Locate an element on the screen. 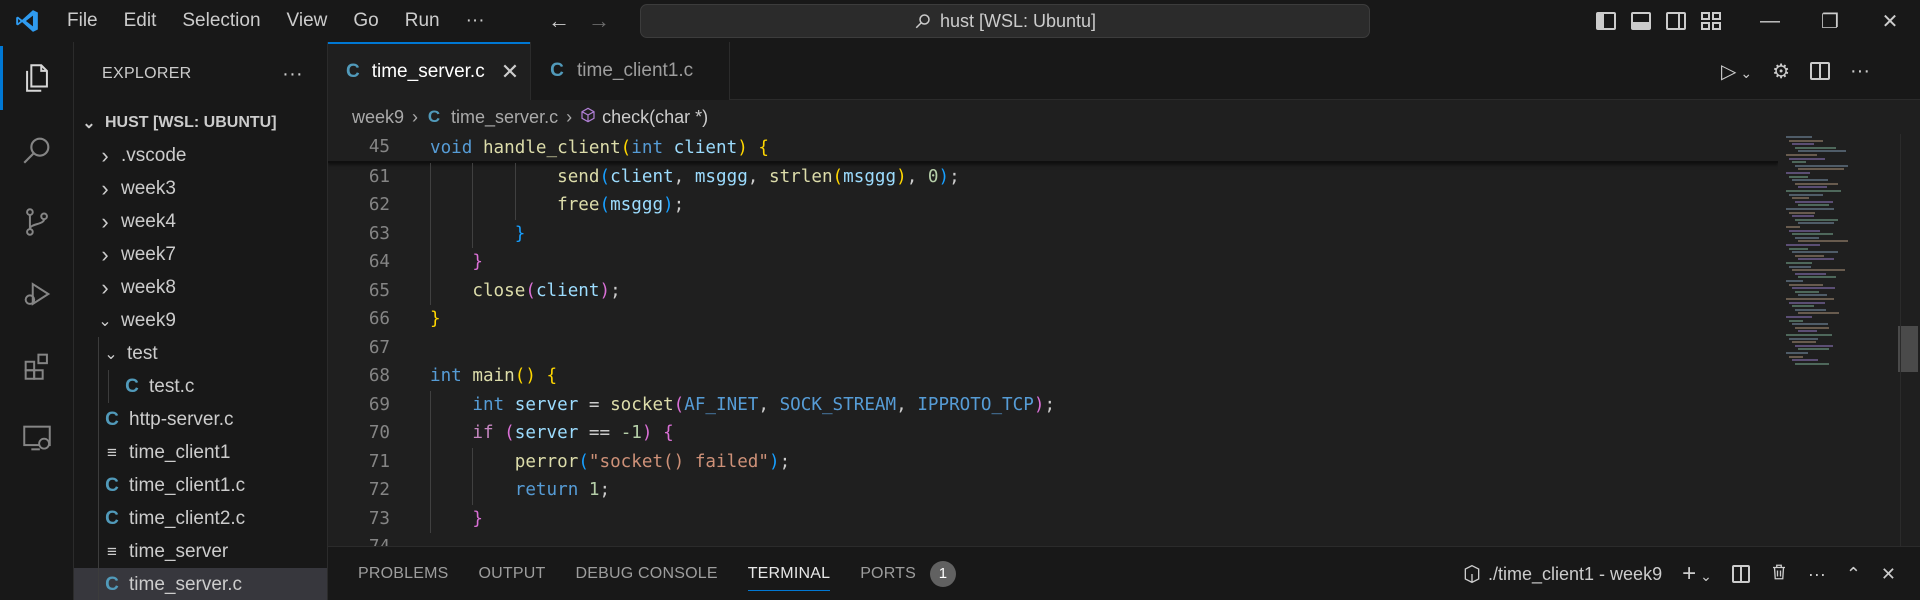 The width and height of the screenshot is (1920, 600). close-tab-icon: ✕ is located at coordinates (510, 72).